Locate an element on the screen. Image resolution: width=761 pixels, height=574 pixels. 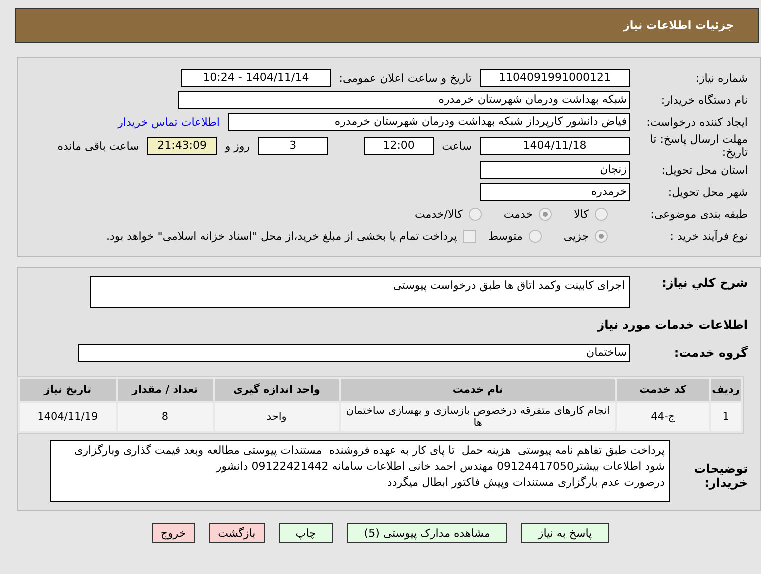
field-label: نوع فرآیند خرید : is located at coordinates (709, 236).